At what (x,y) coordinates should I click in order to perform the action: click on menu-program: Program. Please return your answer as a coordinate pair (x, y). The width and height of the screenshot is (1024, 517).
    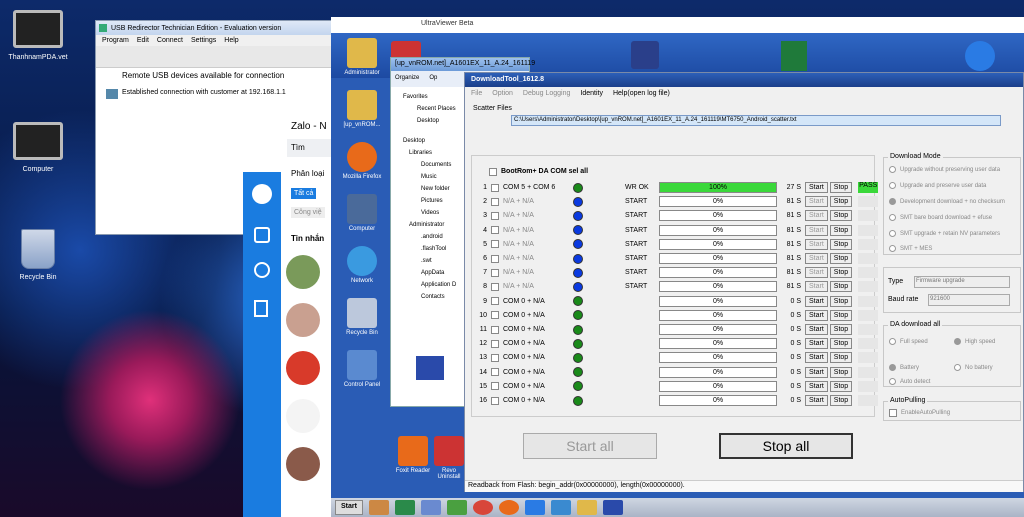
    Looking at the image, I should click on (115, 40).